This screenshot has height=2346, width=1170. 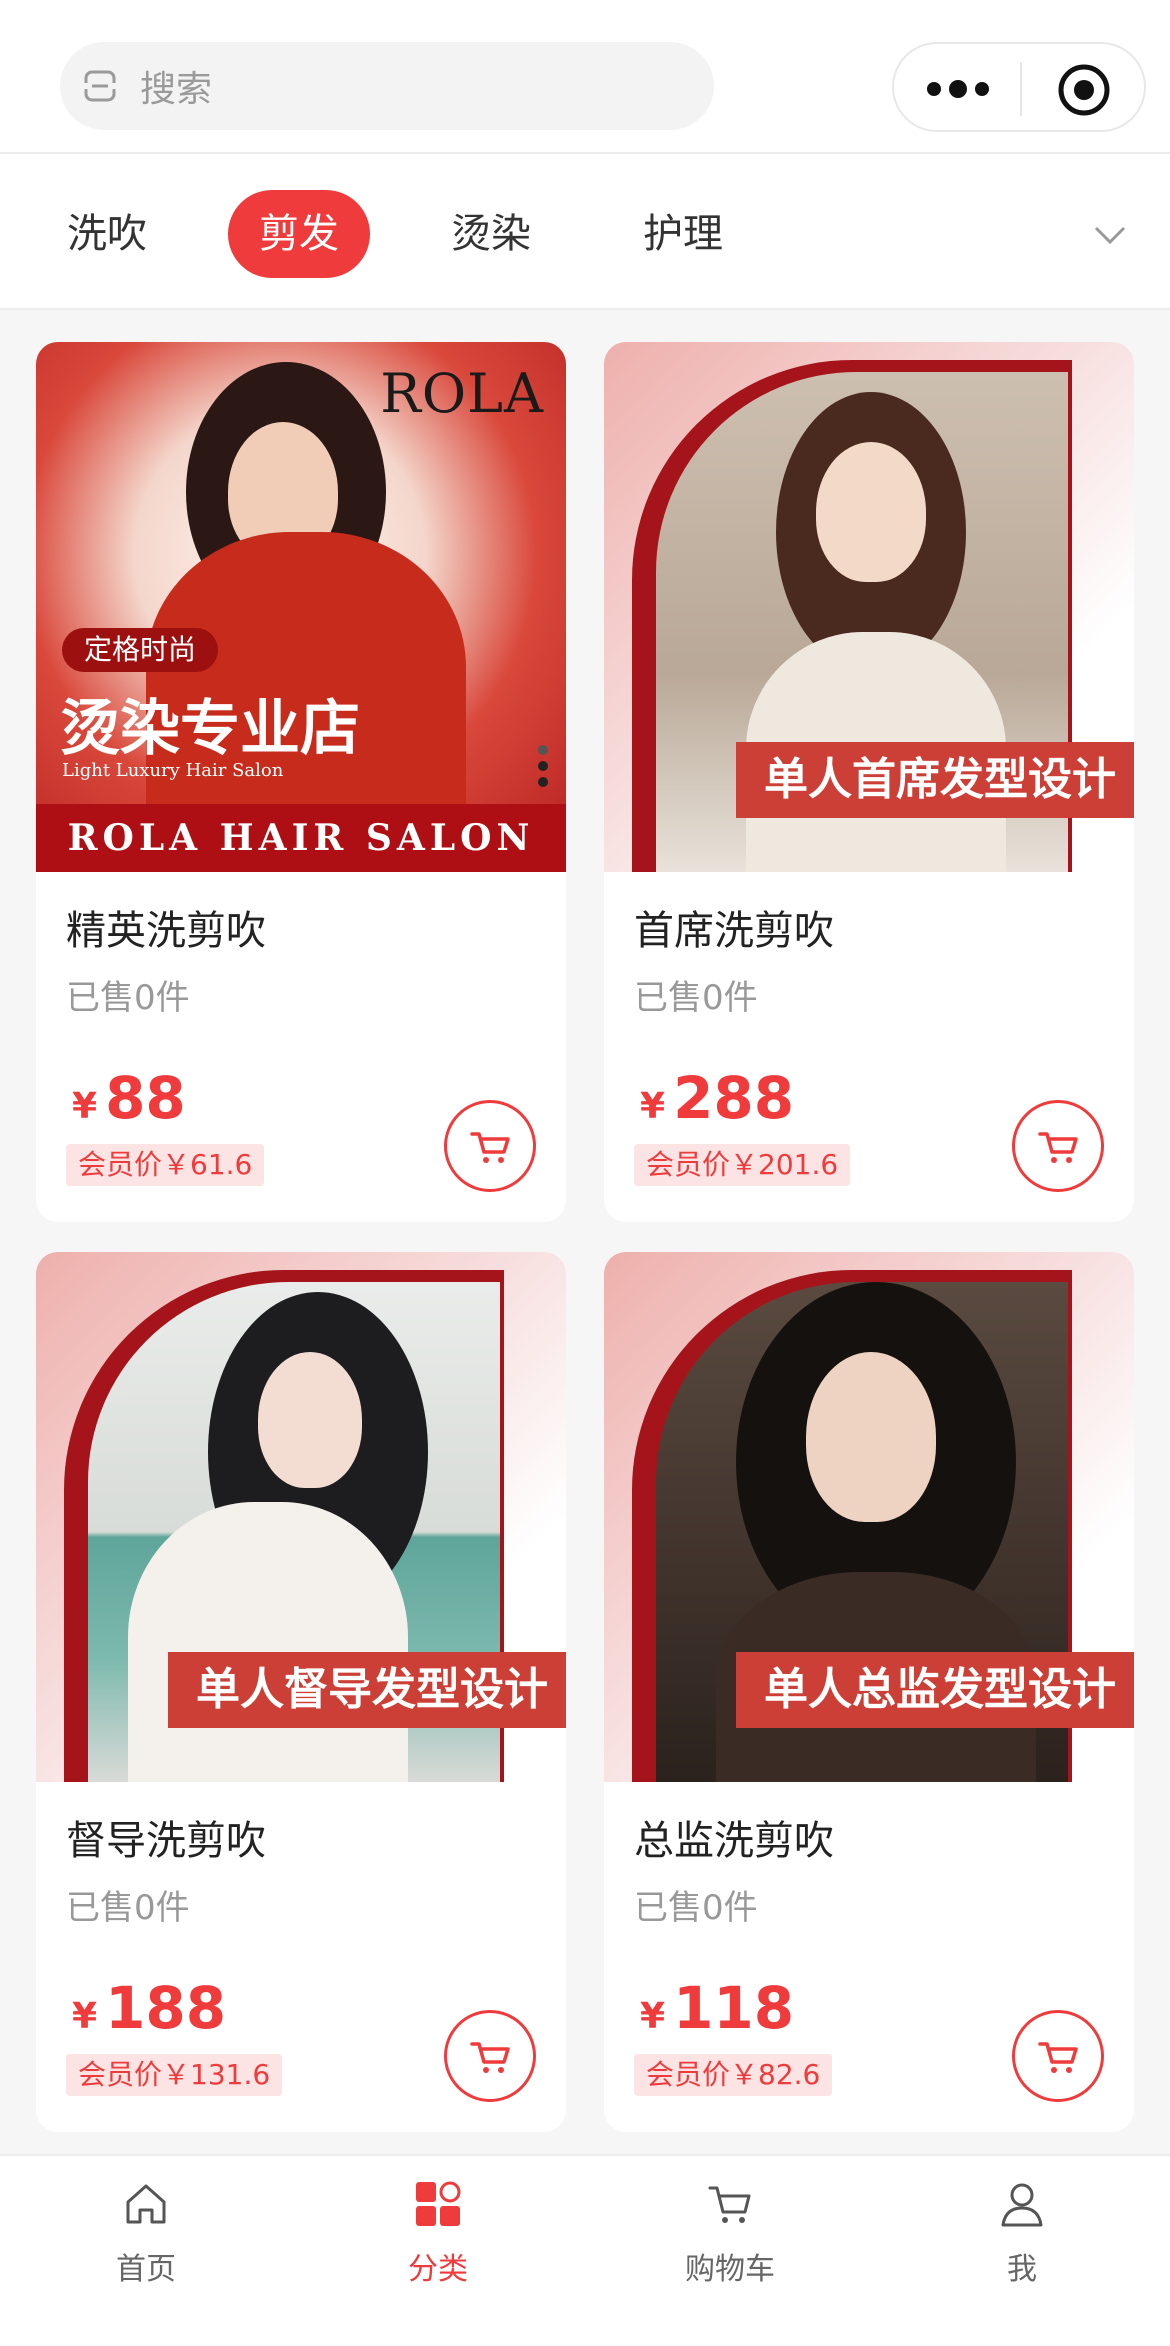 What do you see at coordinates (210, 729) in the screenshot?
I see `poster-title: 烫染专业店` at bounding box center [210, 729].